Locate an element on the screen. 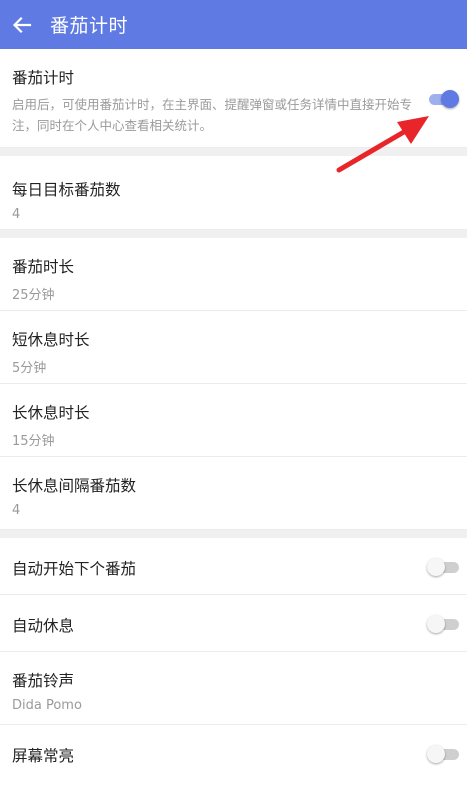 This screenshot has height=793, width=467. duration-title: 短休息时长 is located at coordinates (51, 340).